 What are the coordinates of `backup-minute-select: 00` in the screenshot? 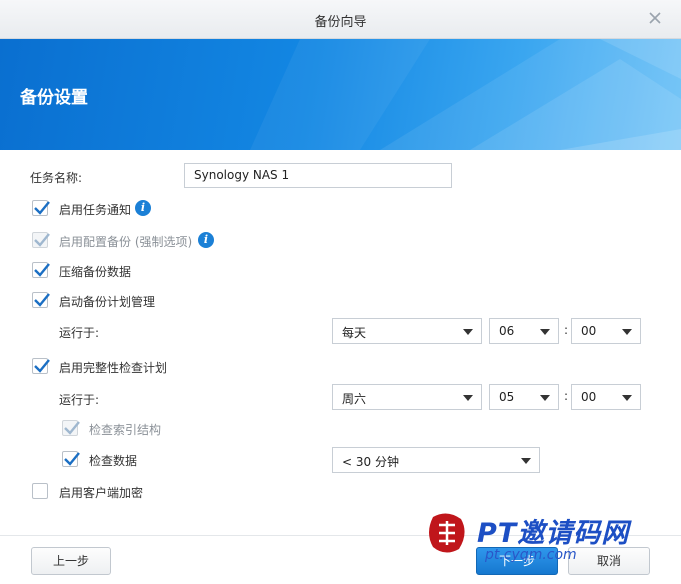 It's located at (606, 331).